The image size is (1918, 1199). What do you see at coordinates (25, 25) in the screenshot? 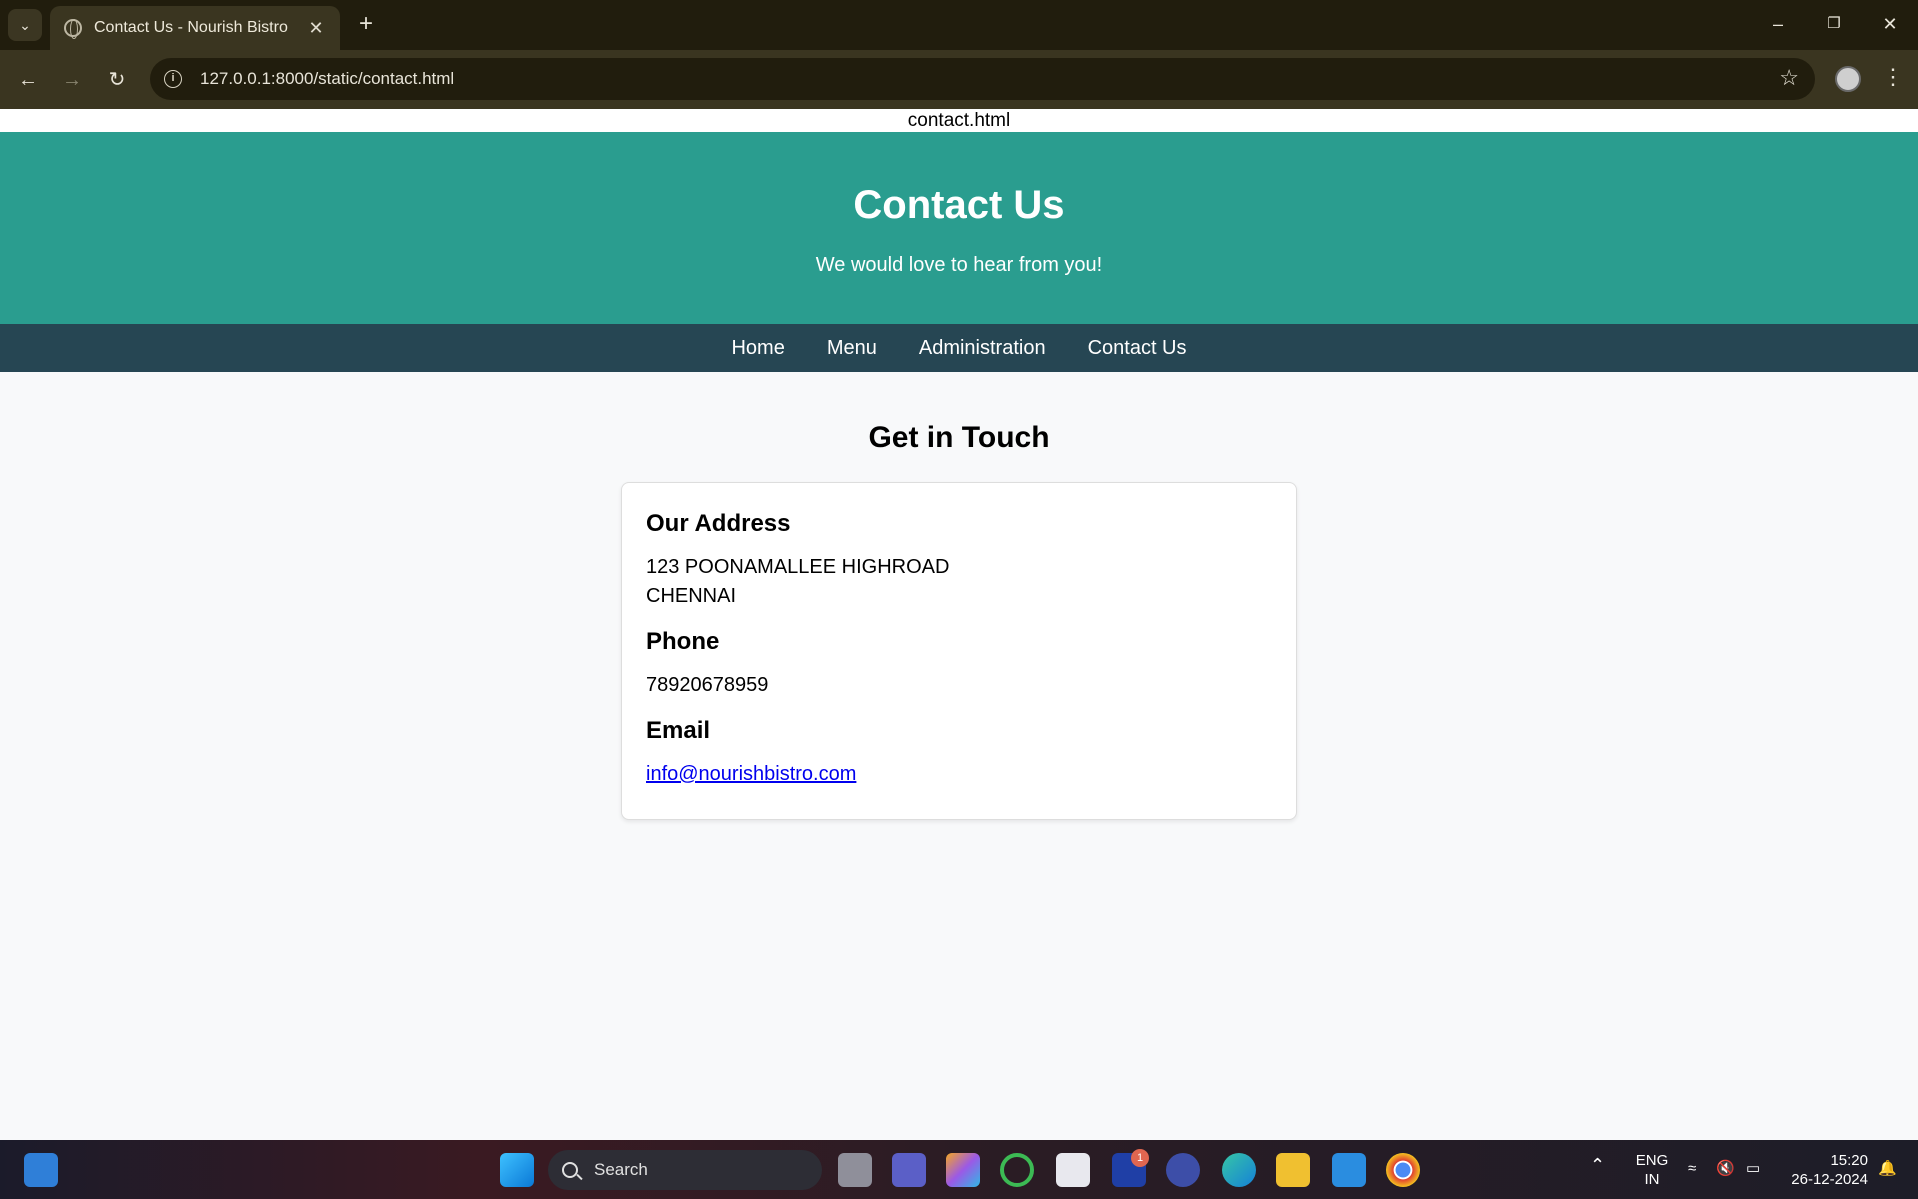
I see `tab-search-icon: ⌄` at bounding box center [25, 25].